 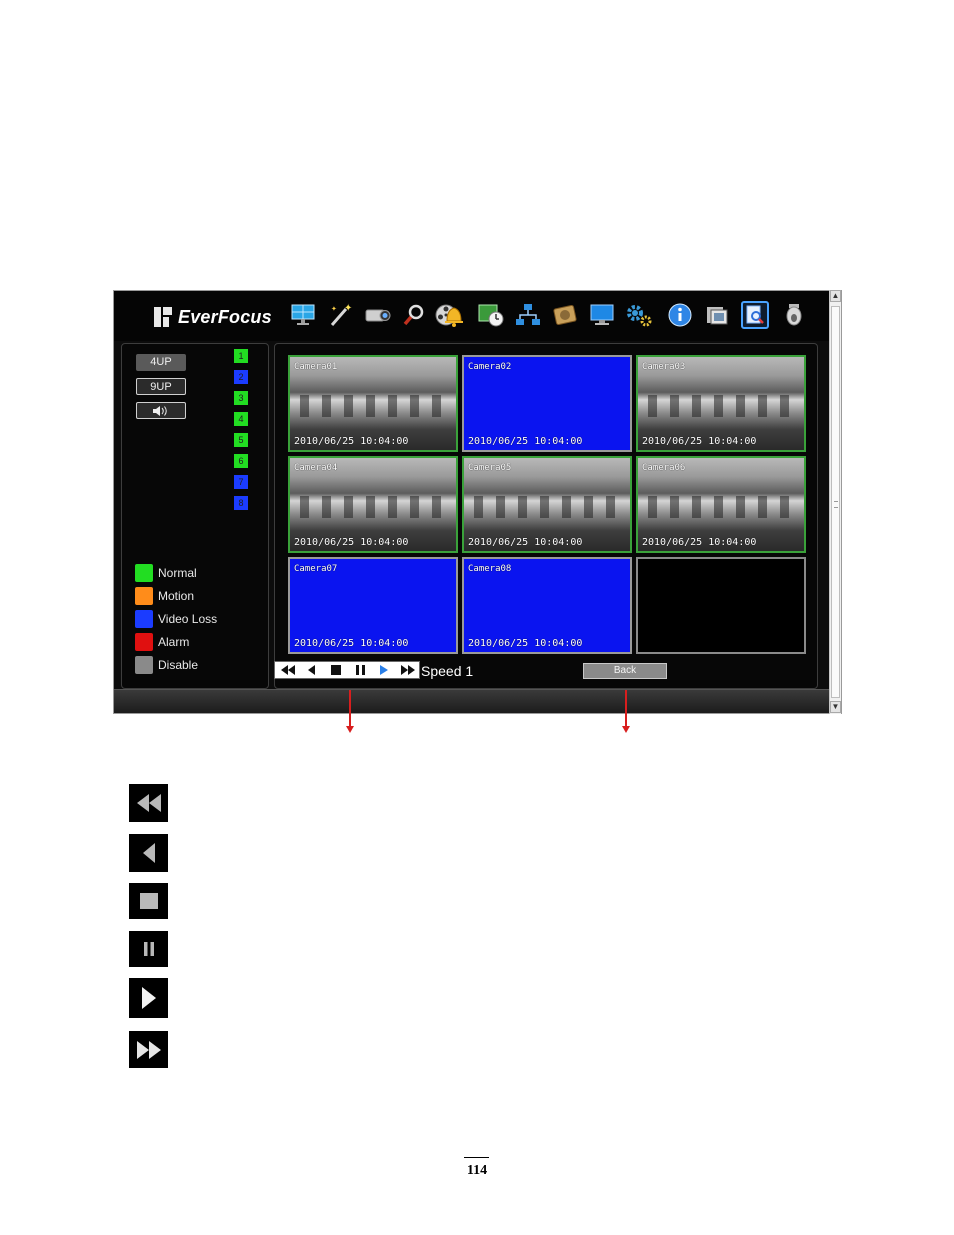 I want to click on disk-icon, so click(x=565, y=315).